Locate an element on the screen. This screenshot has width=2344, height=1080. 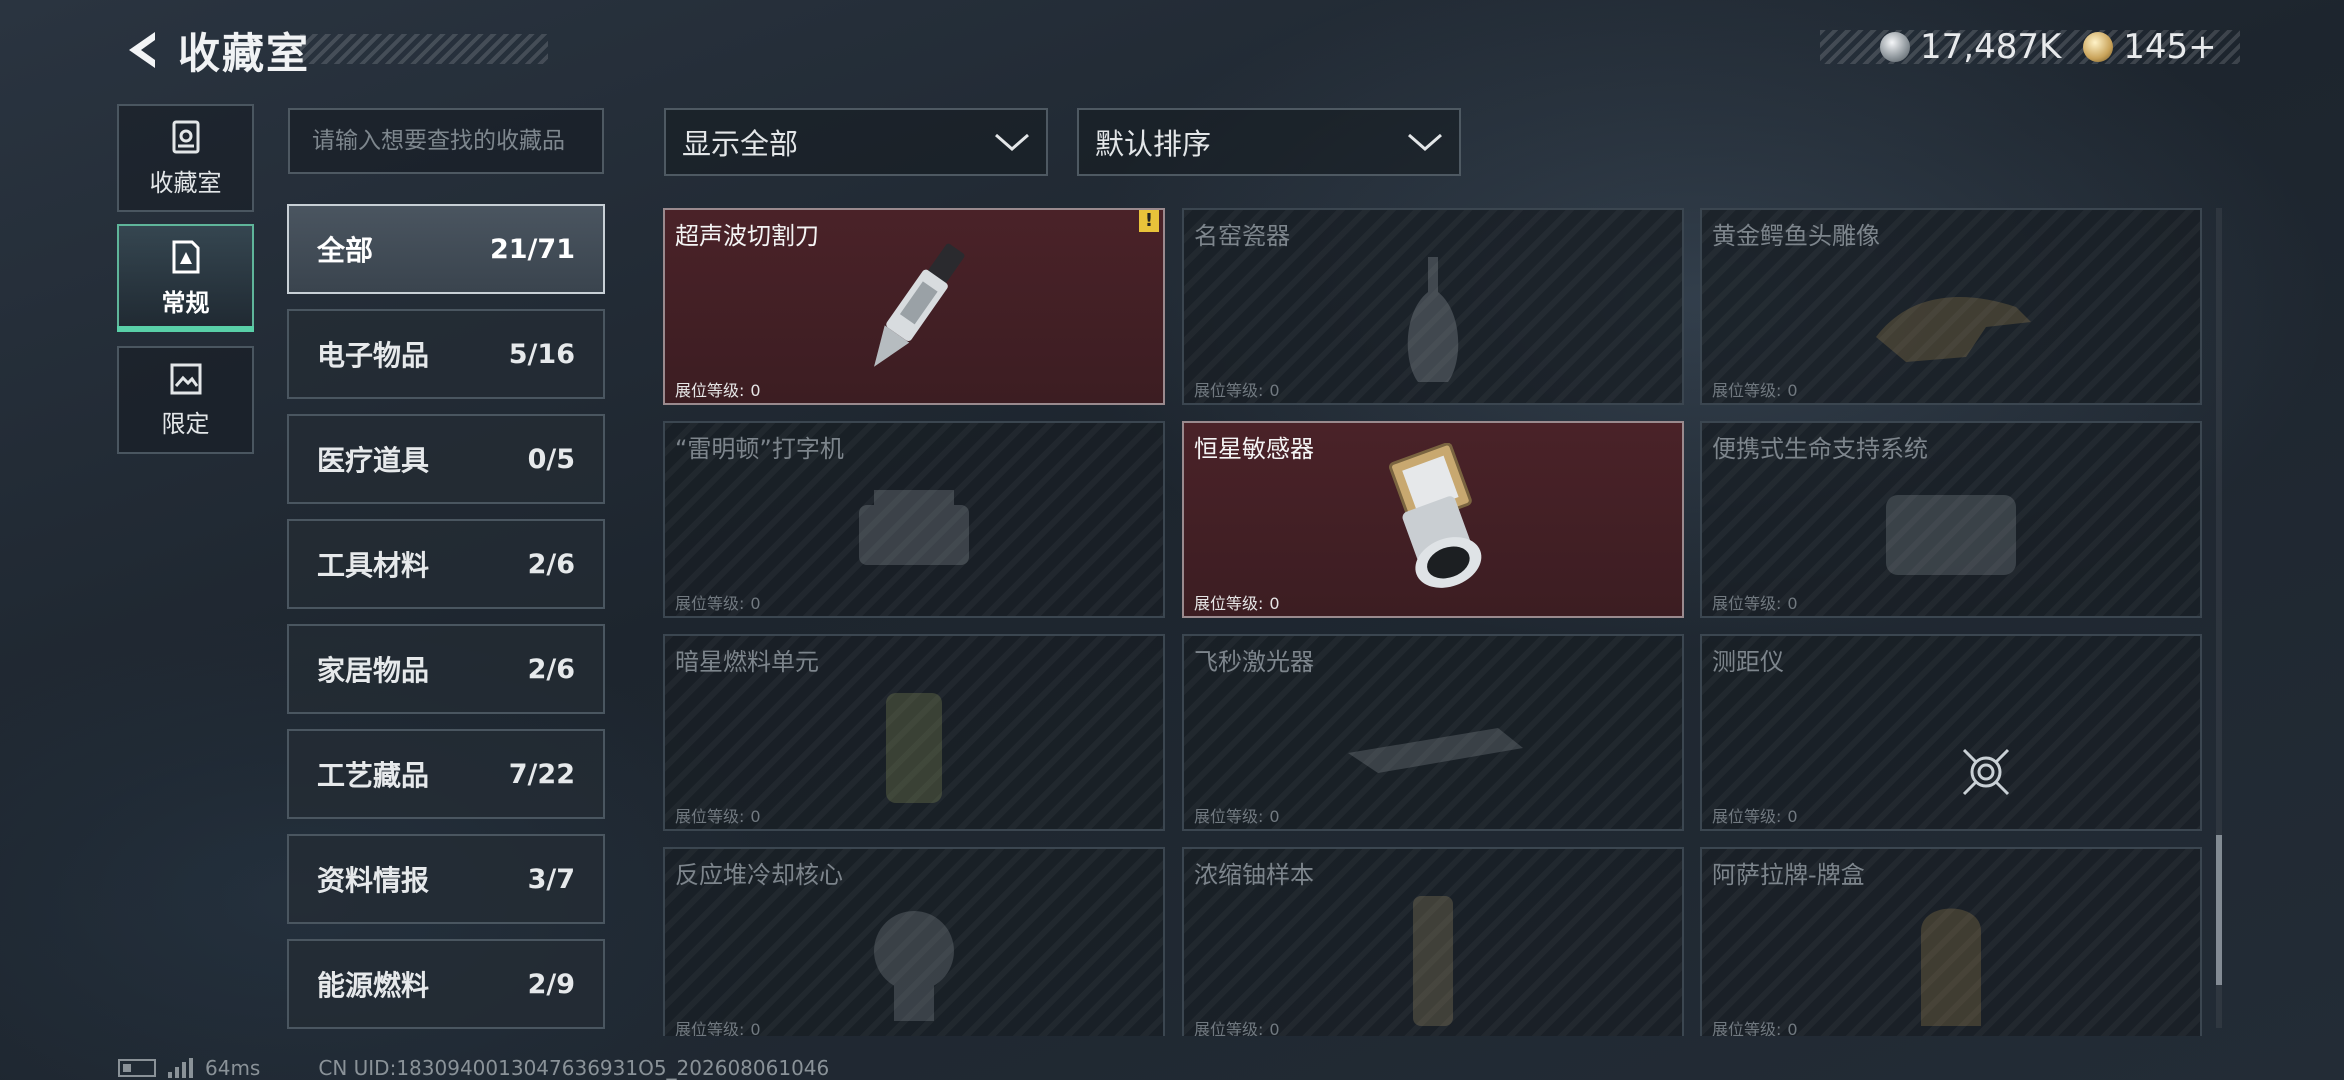
fuel-cell-icon is located at coordinates (914, 747).